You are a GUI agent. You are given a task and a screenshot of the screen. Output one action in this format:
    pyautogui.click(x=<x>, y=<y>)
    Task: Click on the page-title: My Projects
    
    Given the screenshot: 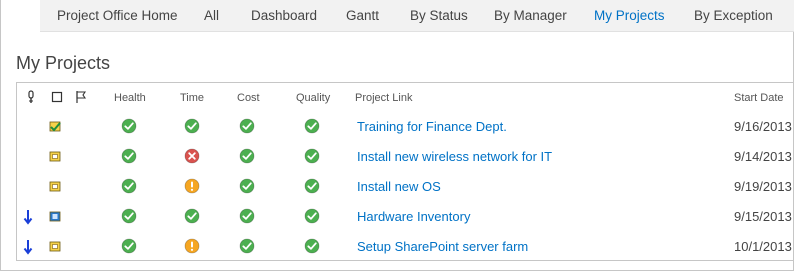 What is the action you would take?
    pyautogui.click(x=63, y=63)
    